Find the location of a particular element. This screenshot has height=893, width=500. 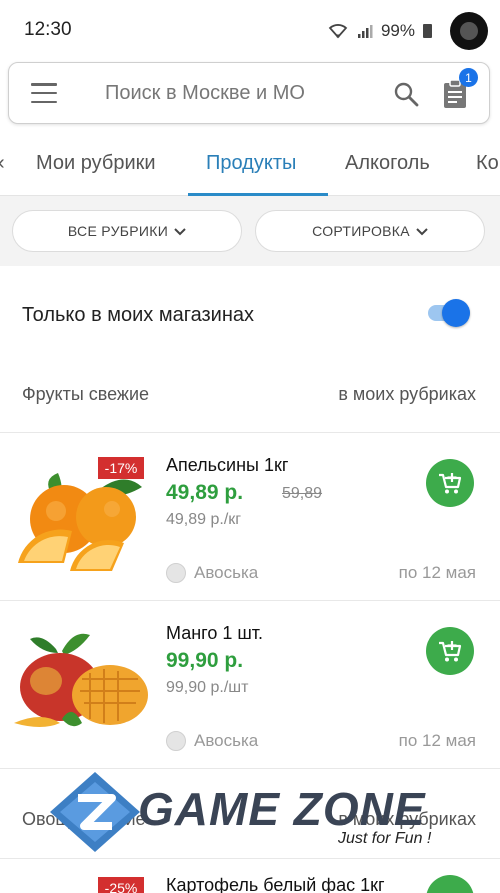

product-unit-price: 49,89 р./кг is located at coordinates (204, 519).